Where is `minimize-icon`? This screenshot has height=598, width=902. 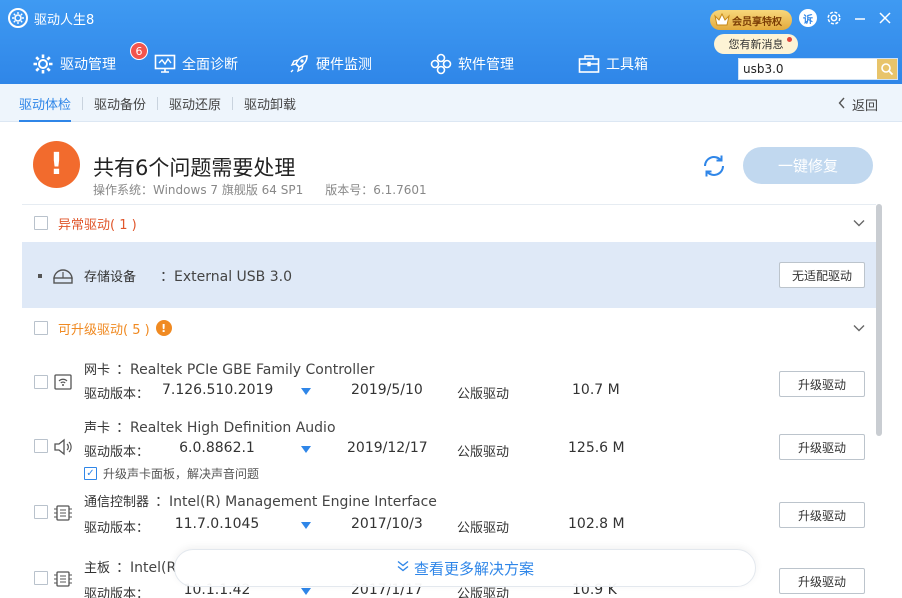
minimize-icon is located at coordinates (860, 18).